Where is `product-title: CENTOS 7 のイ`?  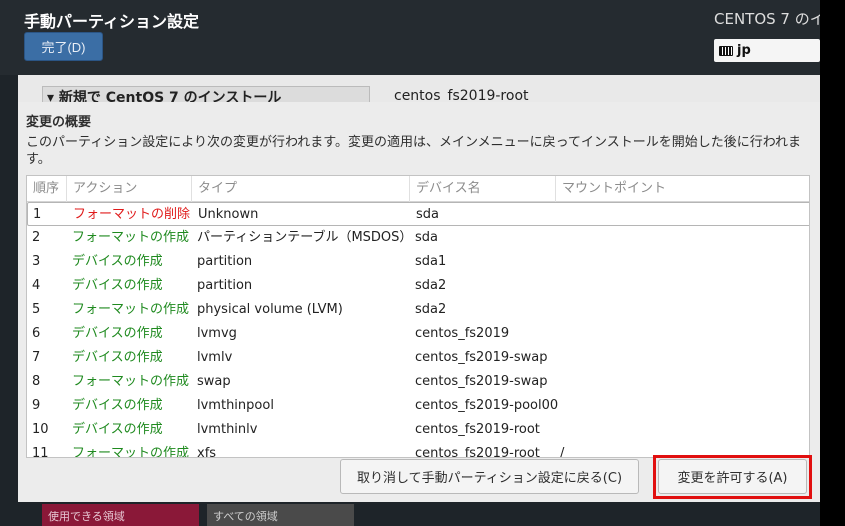 product-title: CENTOS 7 のイ is located at coordinates (767, 19).